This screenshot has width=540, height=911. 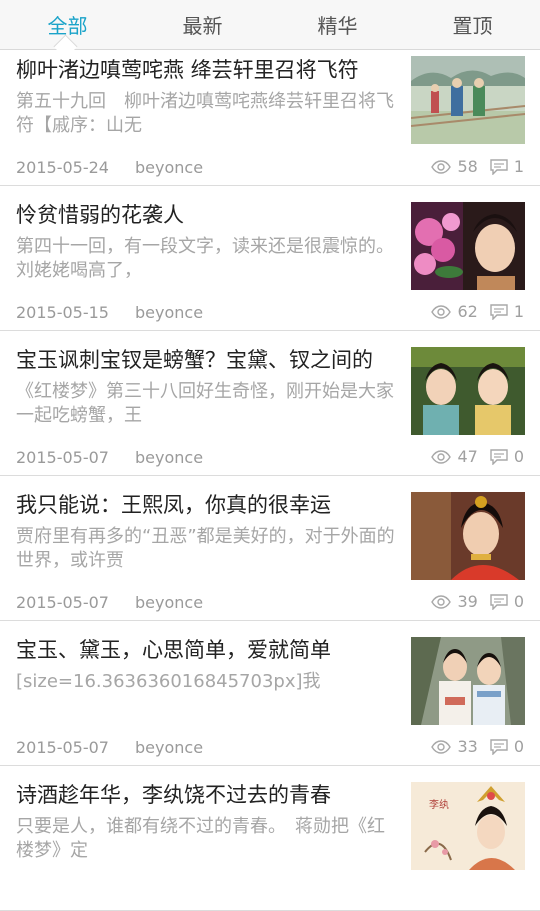 What do you see at coordinates (468, 826) in the screenshot?
I see `article-thumbnail: 李纨` at bounding box center [468, 826].